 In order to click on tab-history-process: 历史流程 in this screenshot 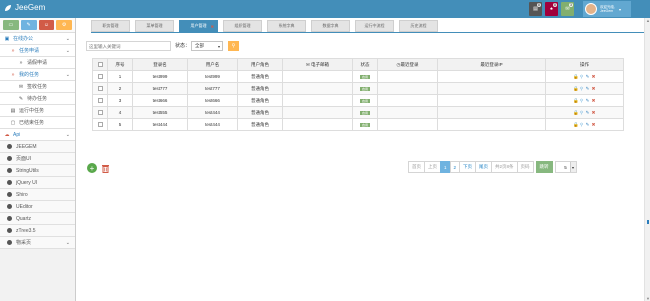, I will do `click(418, 26)`.